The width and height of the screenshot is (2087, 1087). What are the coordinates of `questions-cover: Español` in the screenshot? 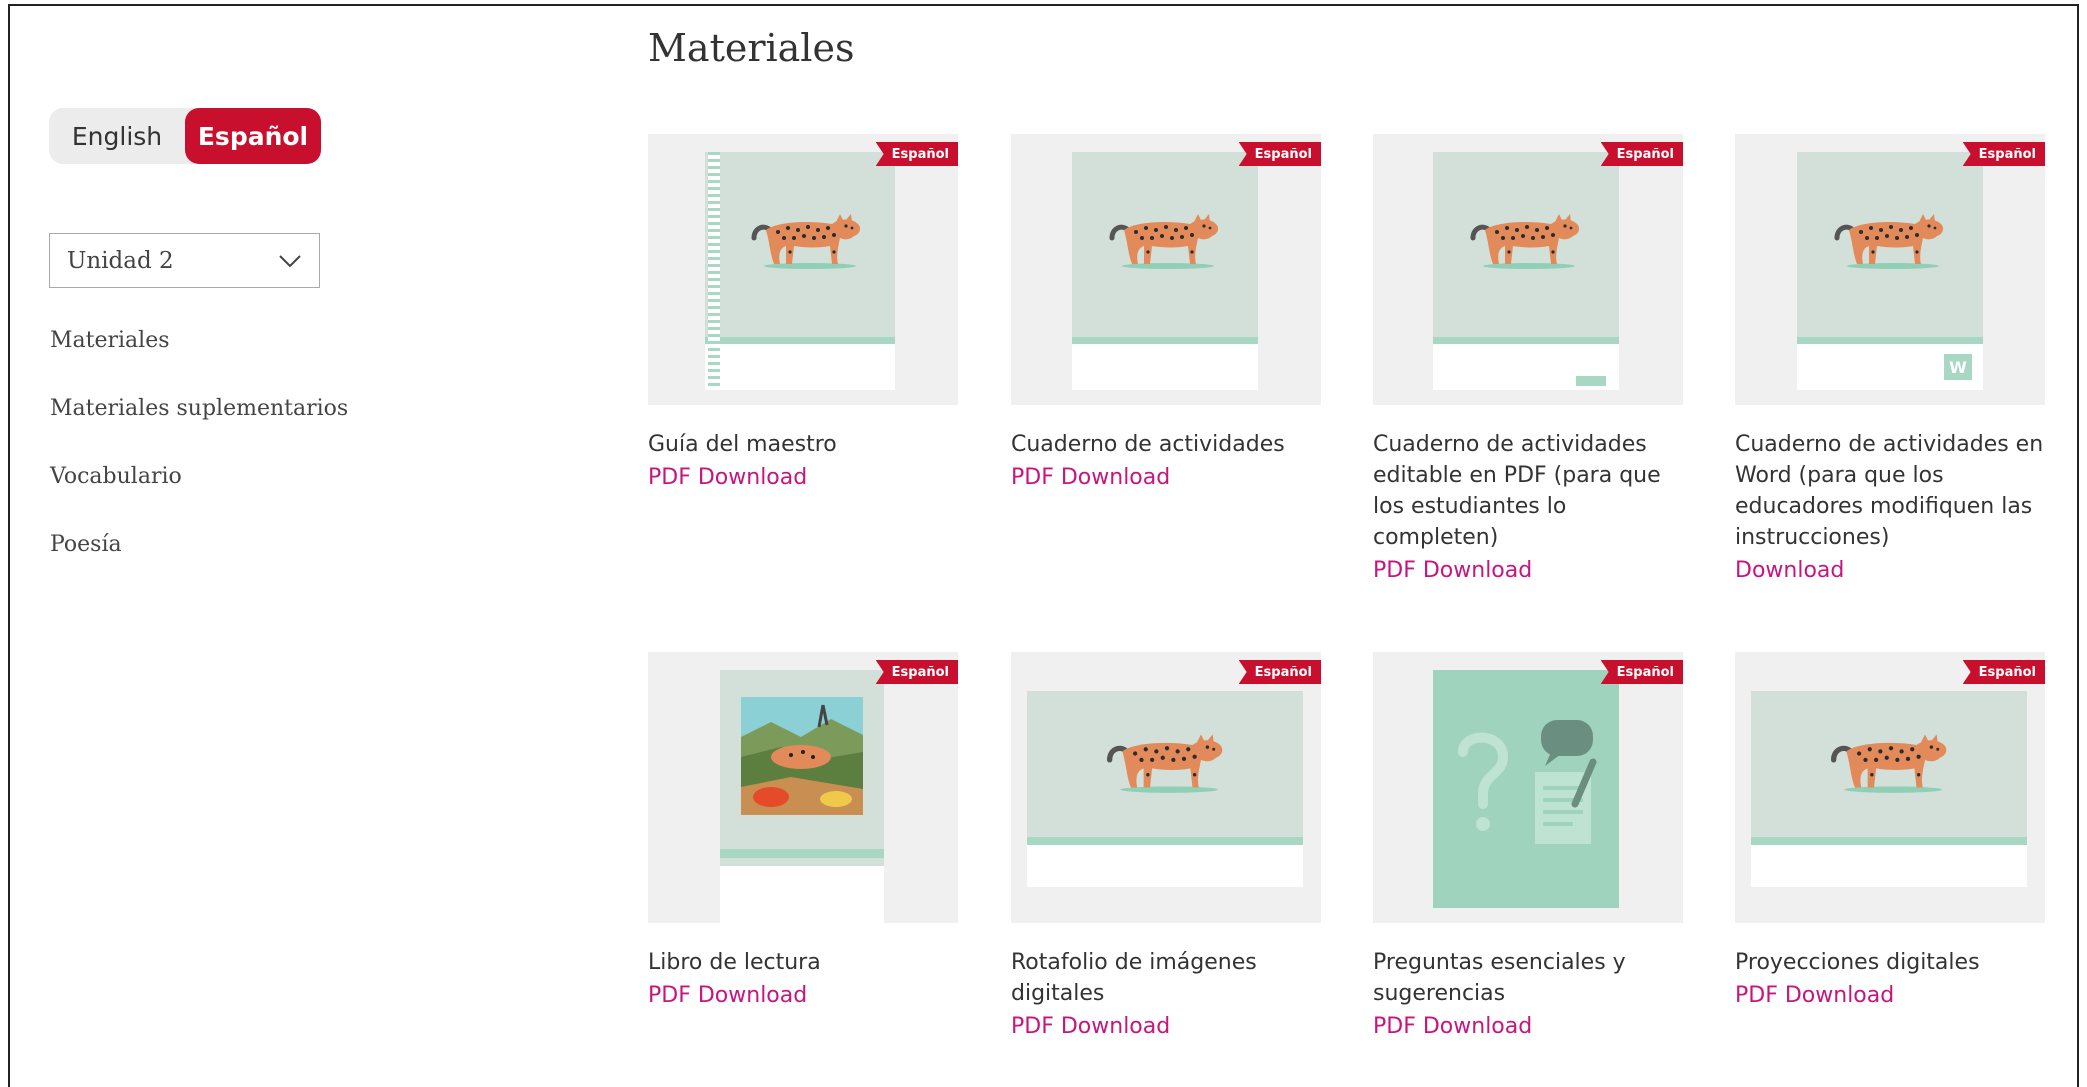 It's located at (1528, 787).